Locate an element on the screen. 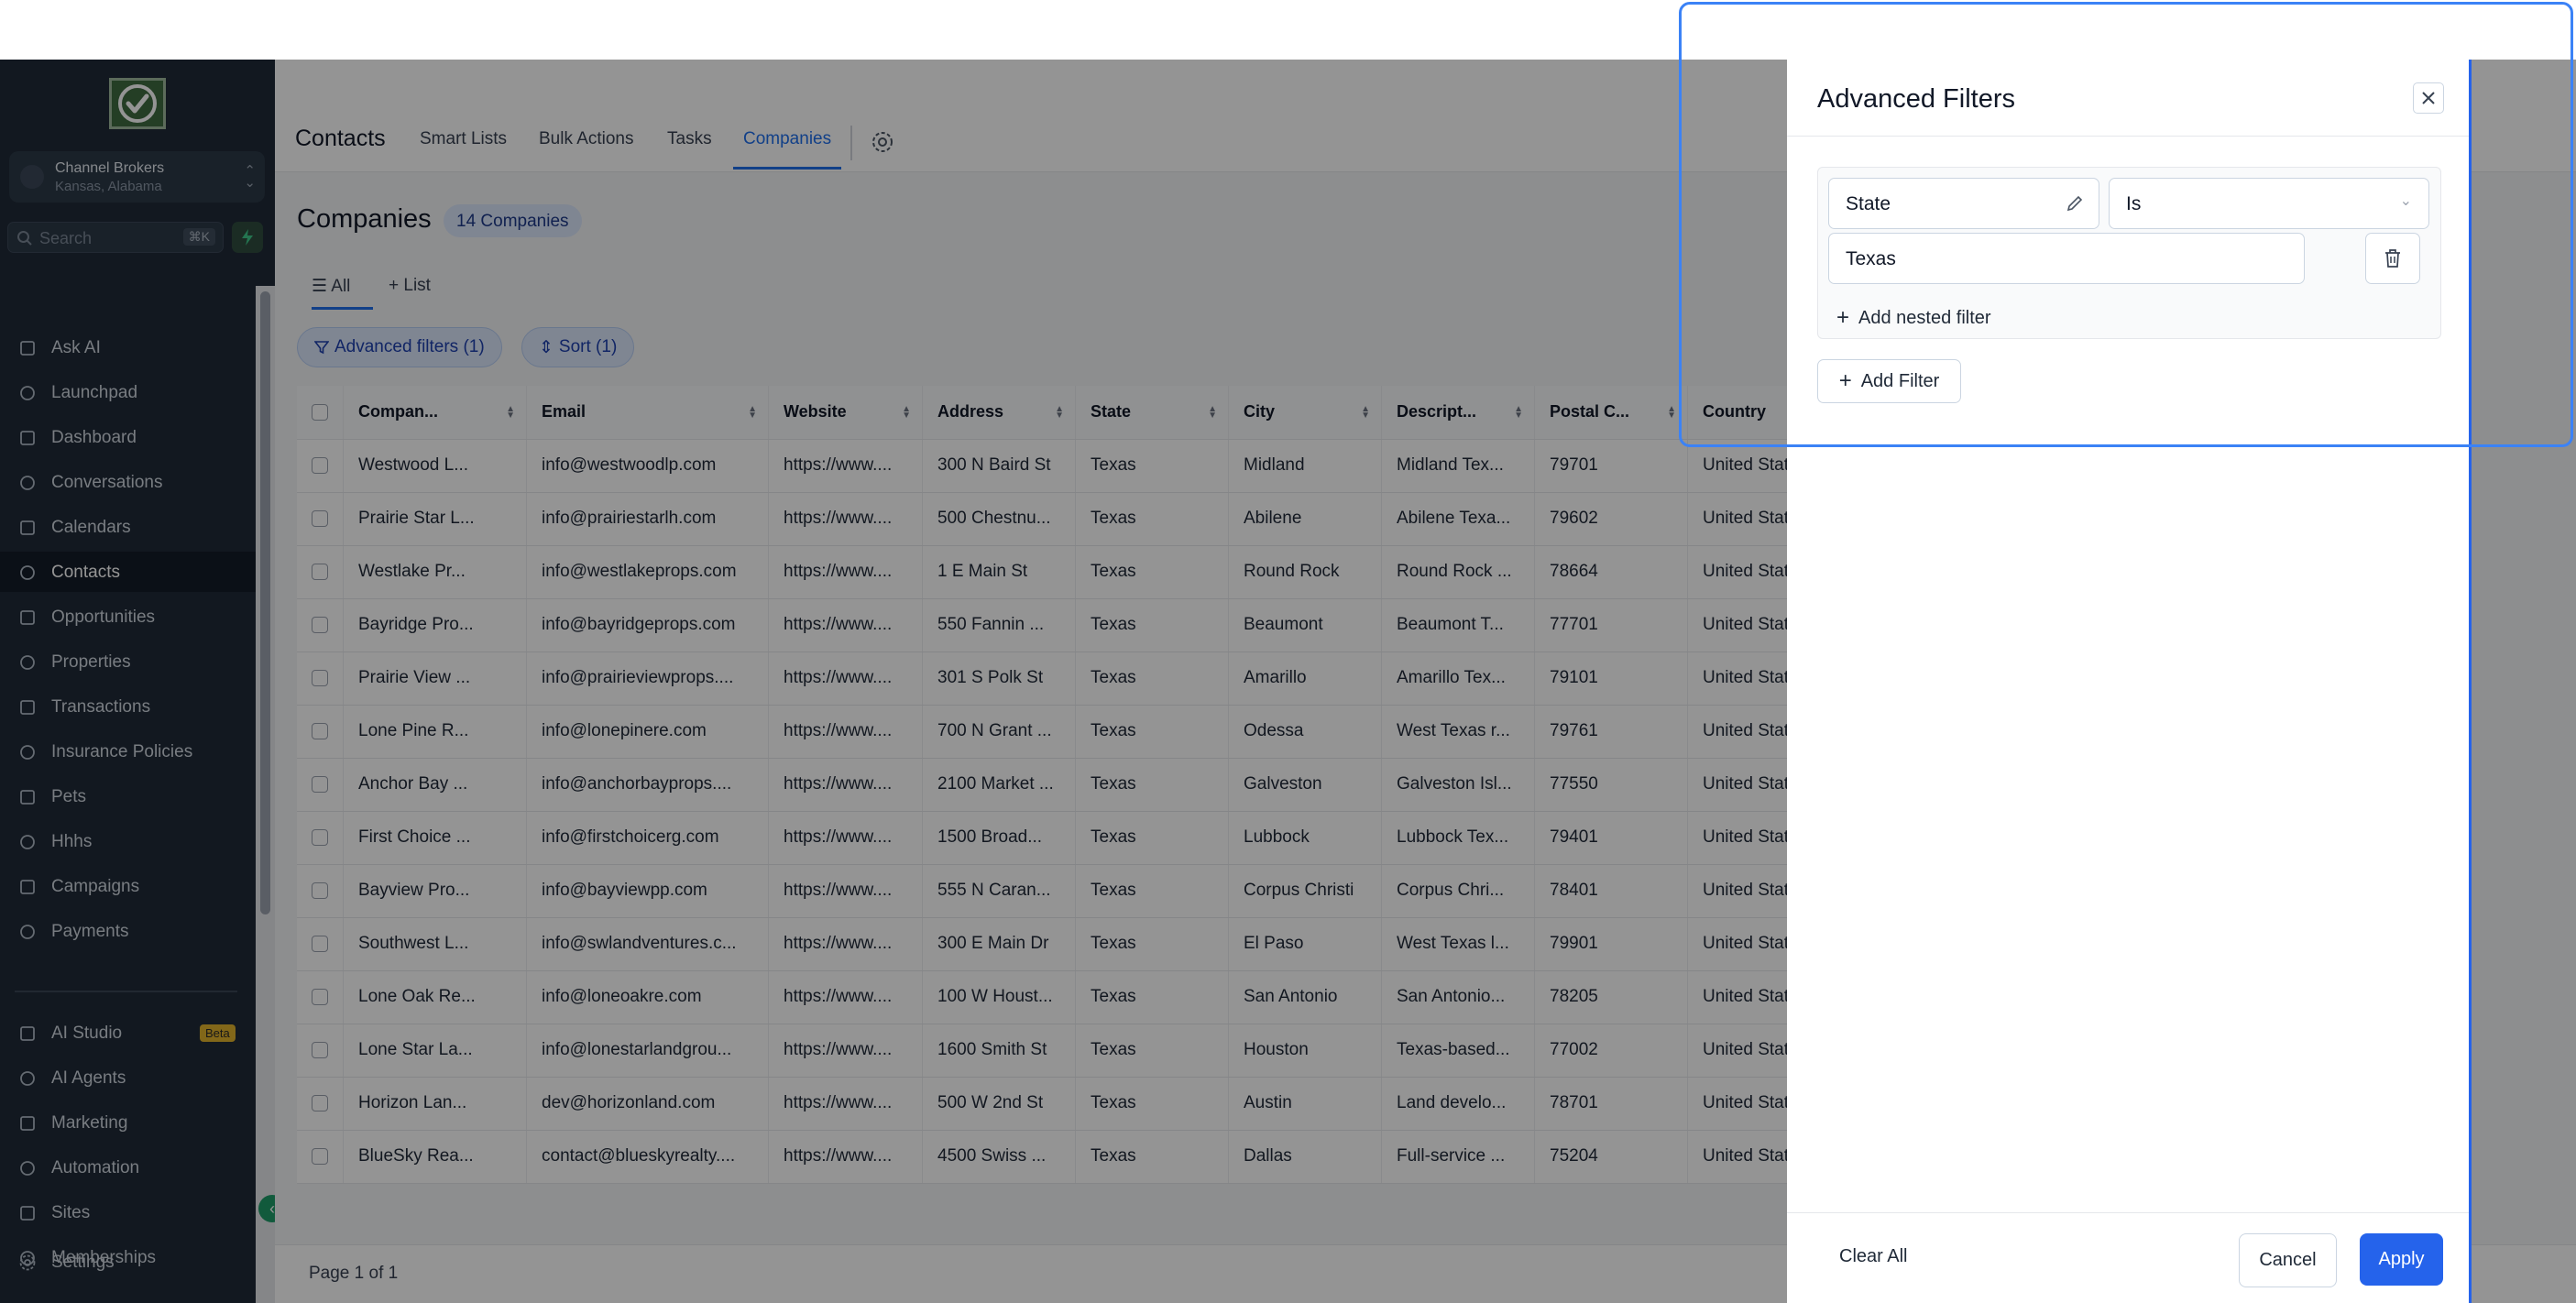  delete-filter-button is located at coordinates (2392, 258).